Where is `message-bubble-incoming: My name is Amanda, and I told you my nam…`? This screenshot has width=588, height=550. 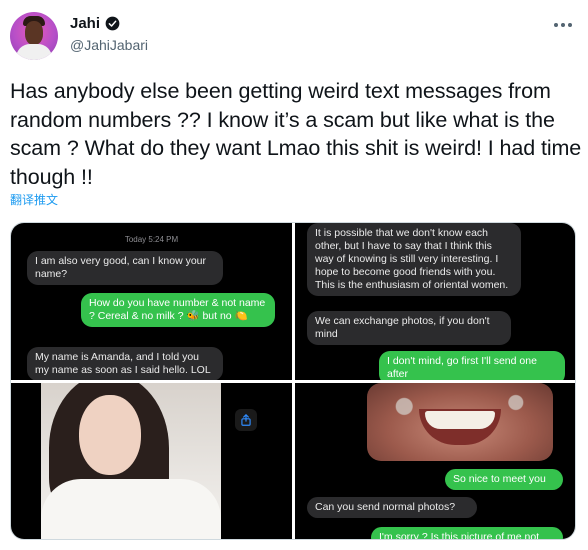
message-bubble-incoming: My name is Amanda, and I told you my nam… is located at coordinates (125, 363).